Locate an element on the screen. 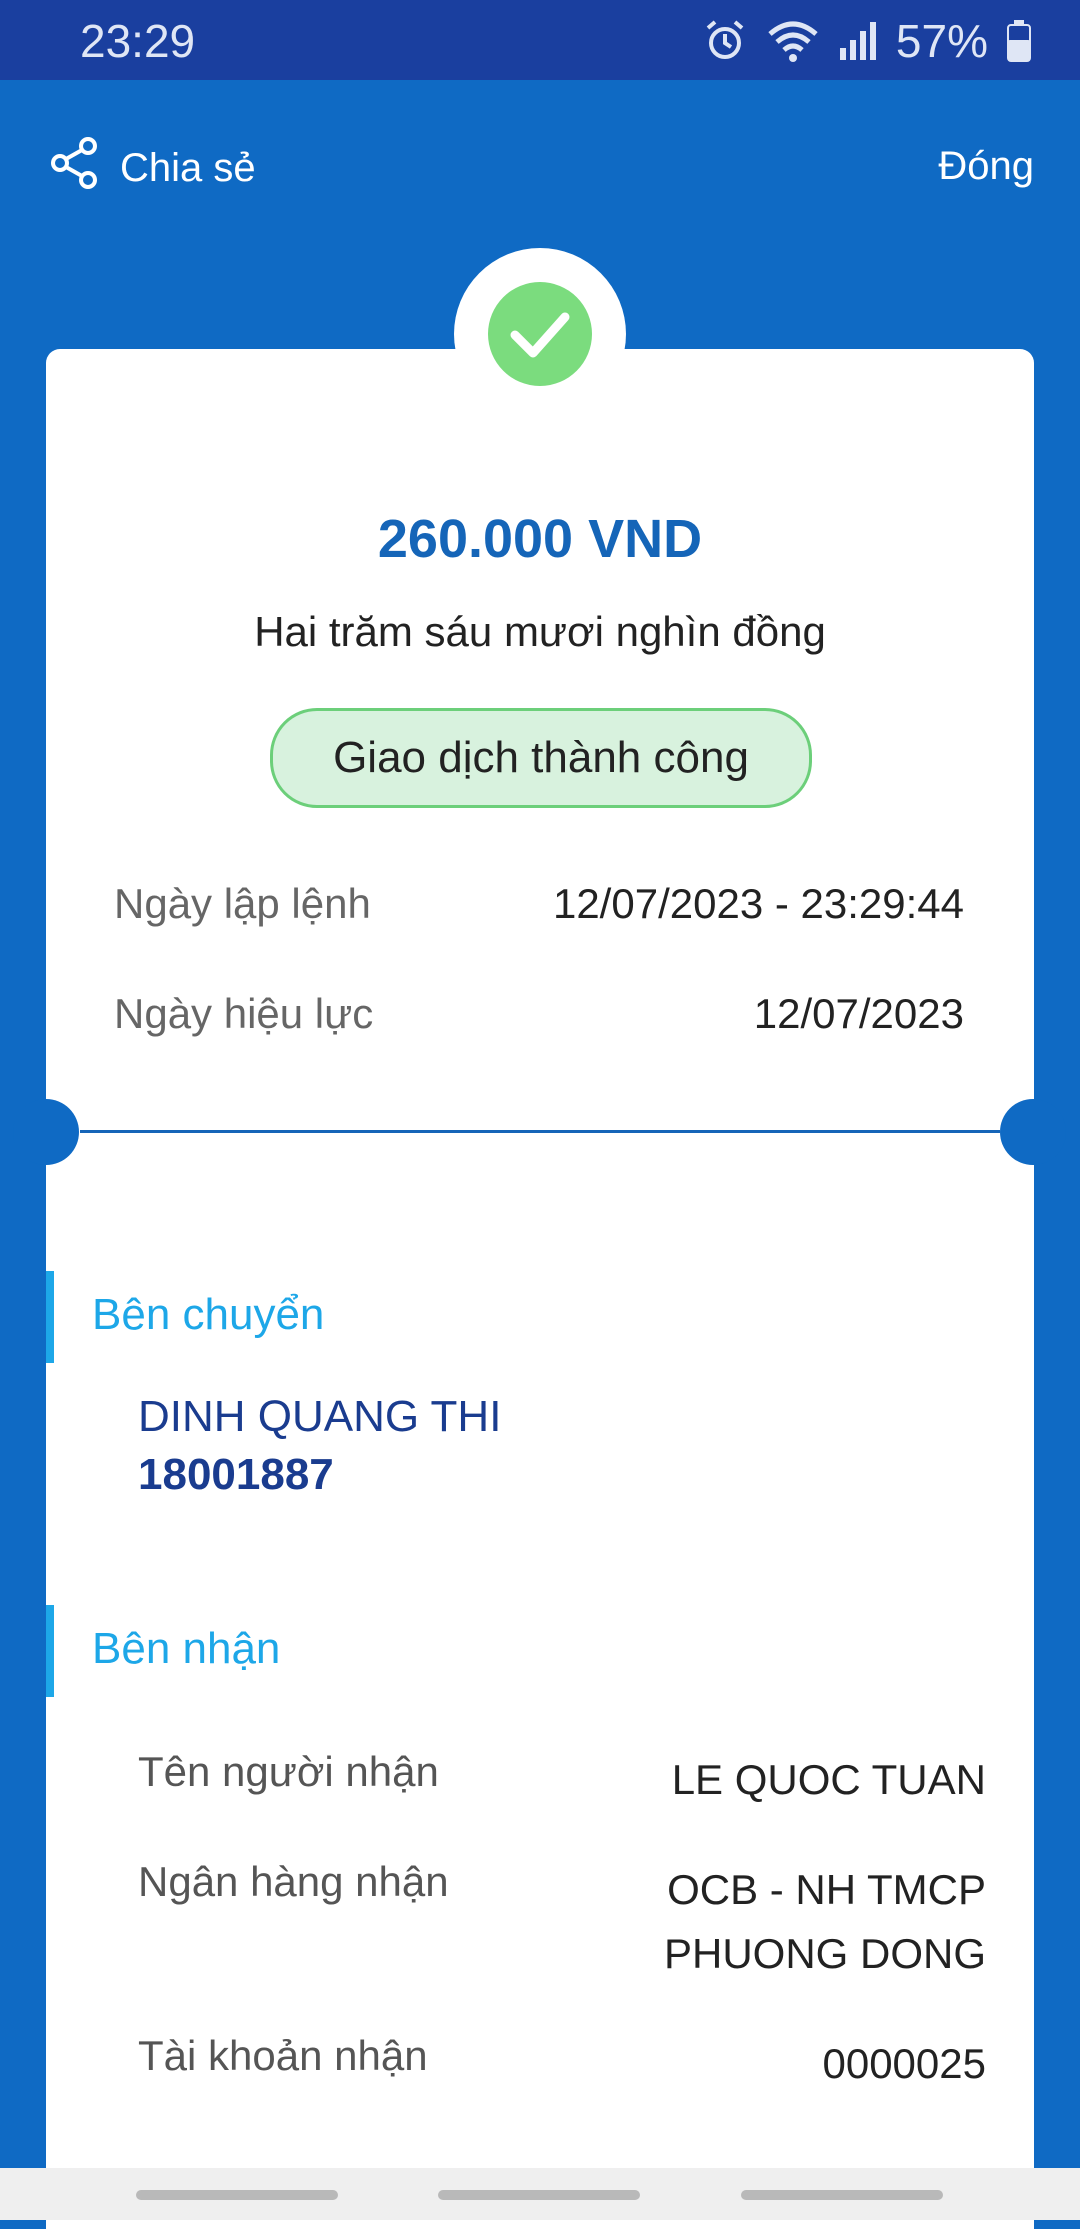  success-check-icon is located at coordinates (540, 334).